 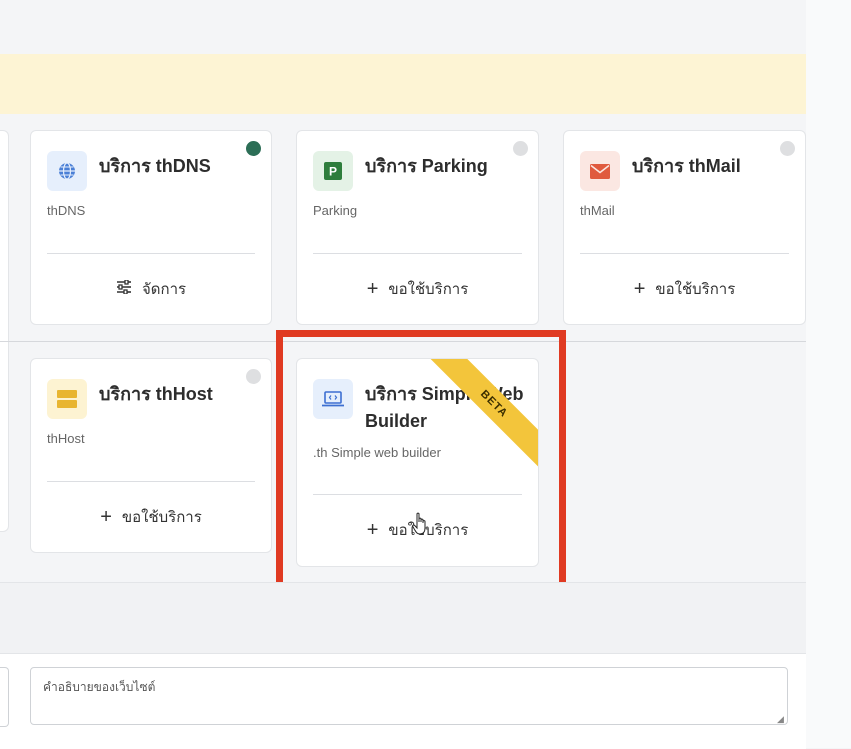 What do you see at coordinates (597, 210) in the screenshot?
I see `service-subtitle: thMail` at bounding box center [597, 210].